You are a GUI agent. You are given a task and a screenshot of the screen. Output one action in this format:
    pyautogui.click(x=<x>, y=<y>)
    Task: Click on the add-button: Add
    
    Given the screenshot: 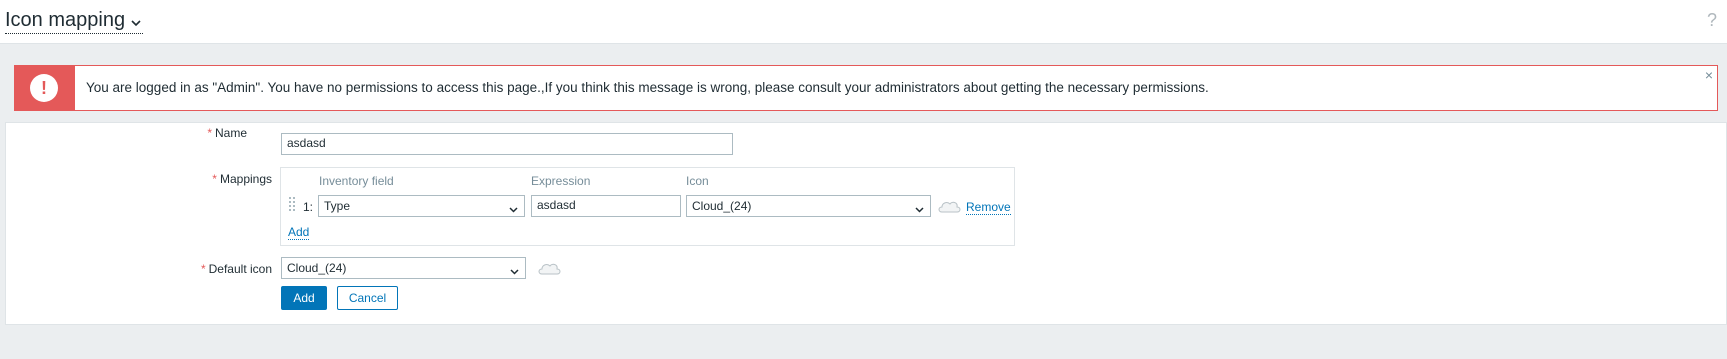 What is the action you would take?
    pyautogui.click(x=304, y=298)
    